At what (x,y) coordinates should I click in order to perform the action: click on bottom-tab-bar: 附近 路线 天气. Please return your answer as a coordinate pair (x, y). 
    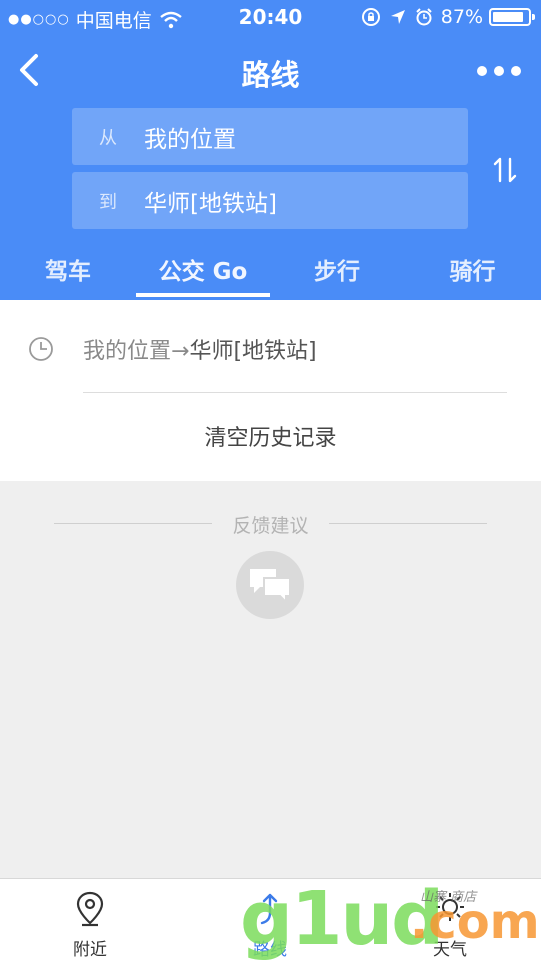
    Looking at the image, I should click on (270, 919).